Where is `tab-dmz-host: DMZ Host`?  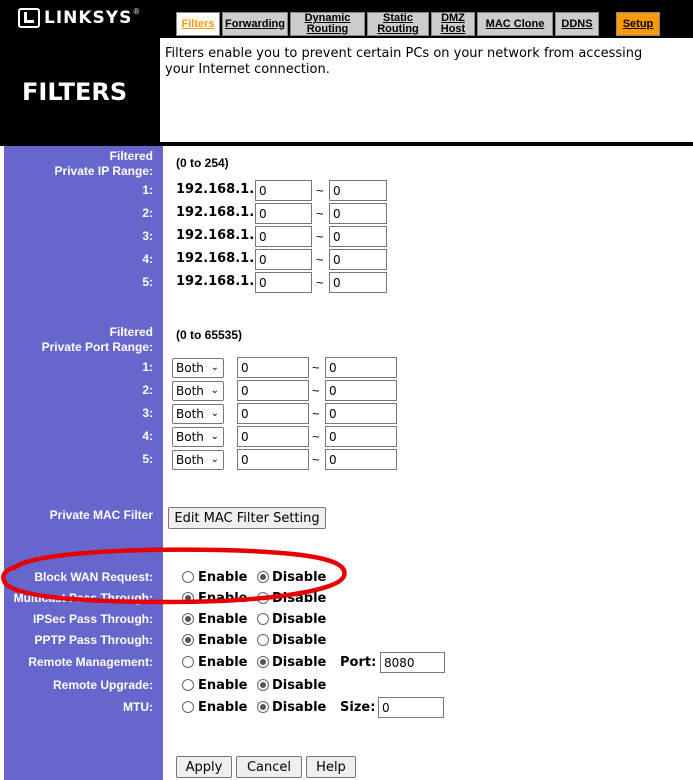 tab-dmz-host: DMZ Host is located at coordinates (453, 24).